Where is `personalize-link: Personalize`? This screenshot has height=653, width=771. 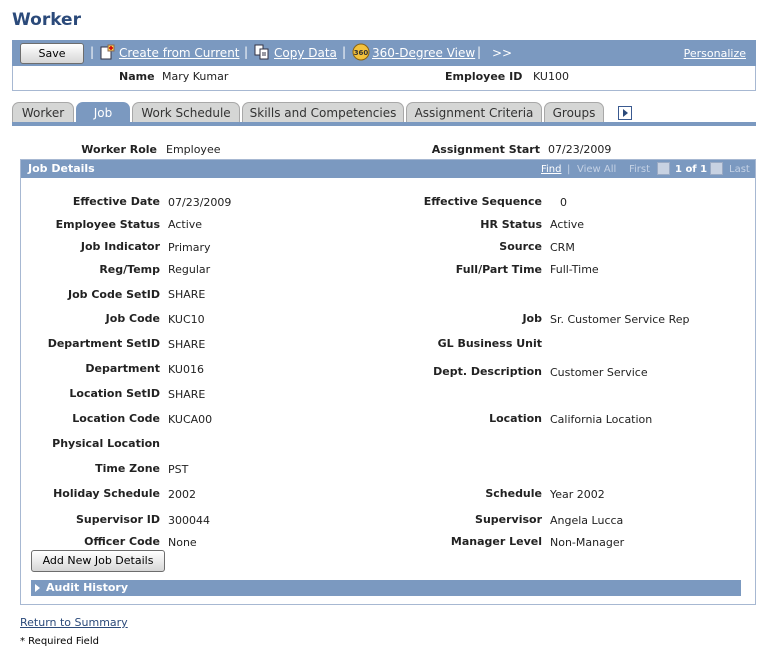 personalize-link: Personalize is located at coordinates (715, 53).